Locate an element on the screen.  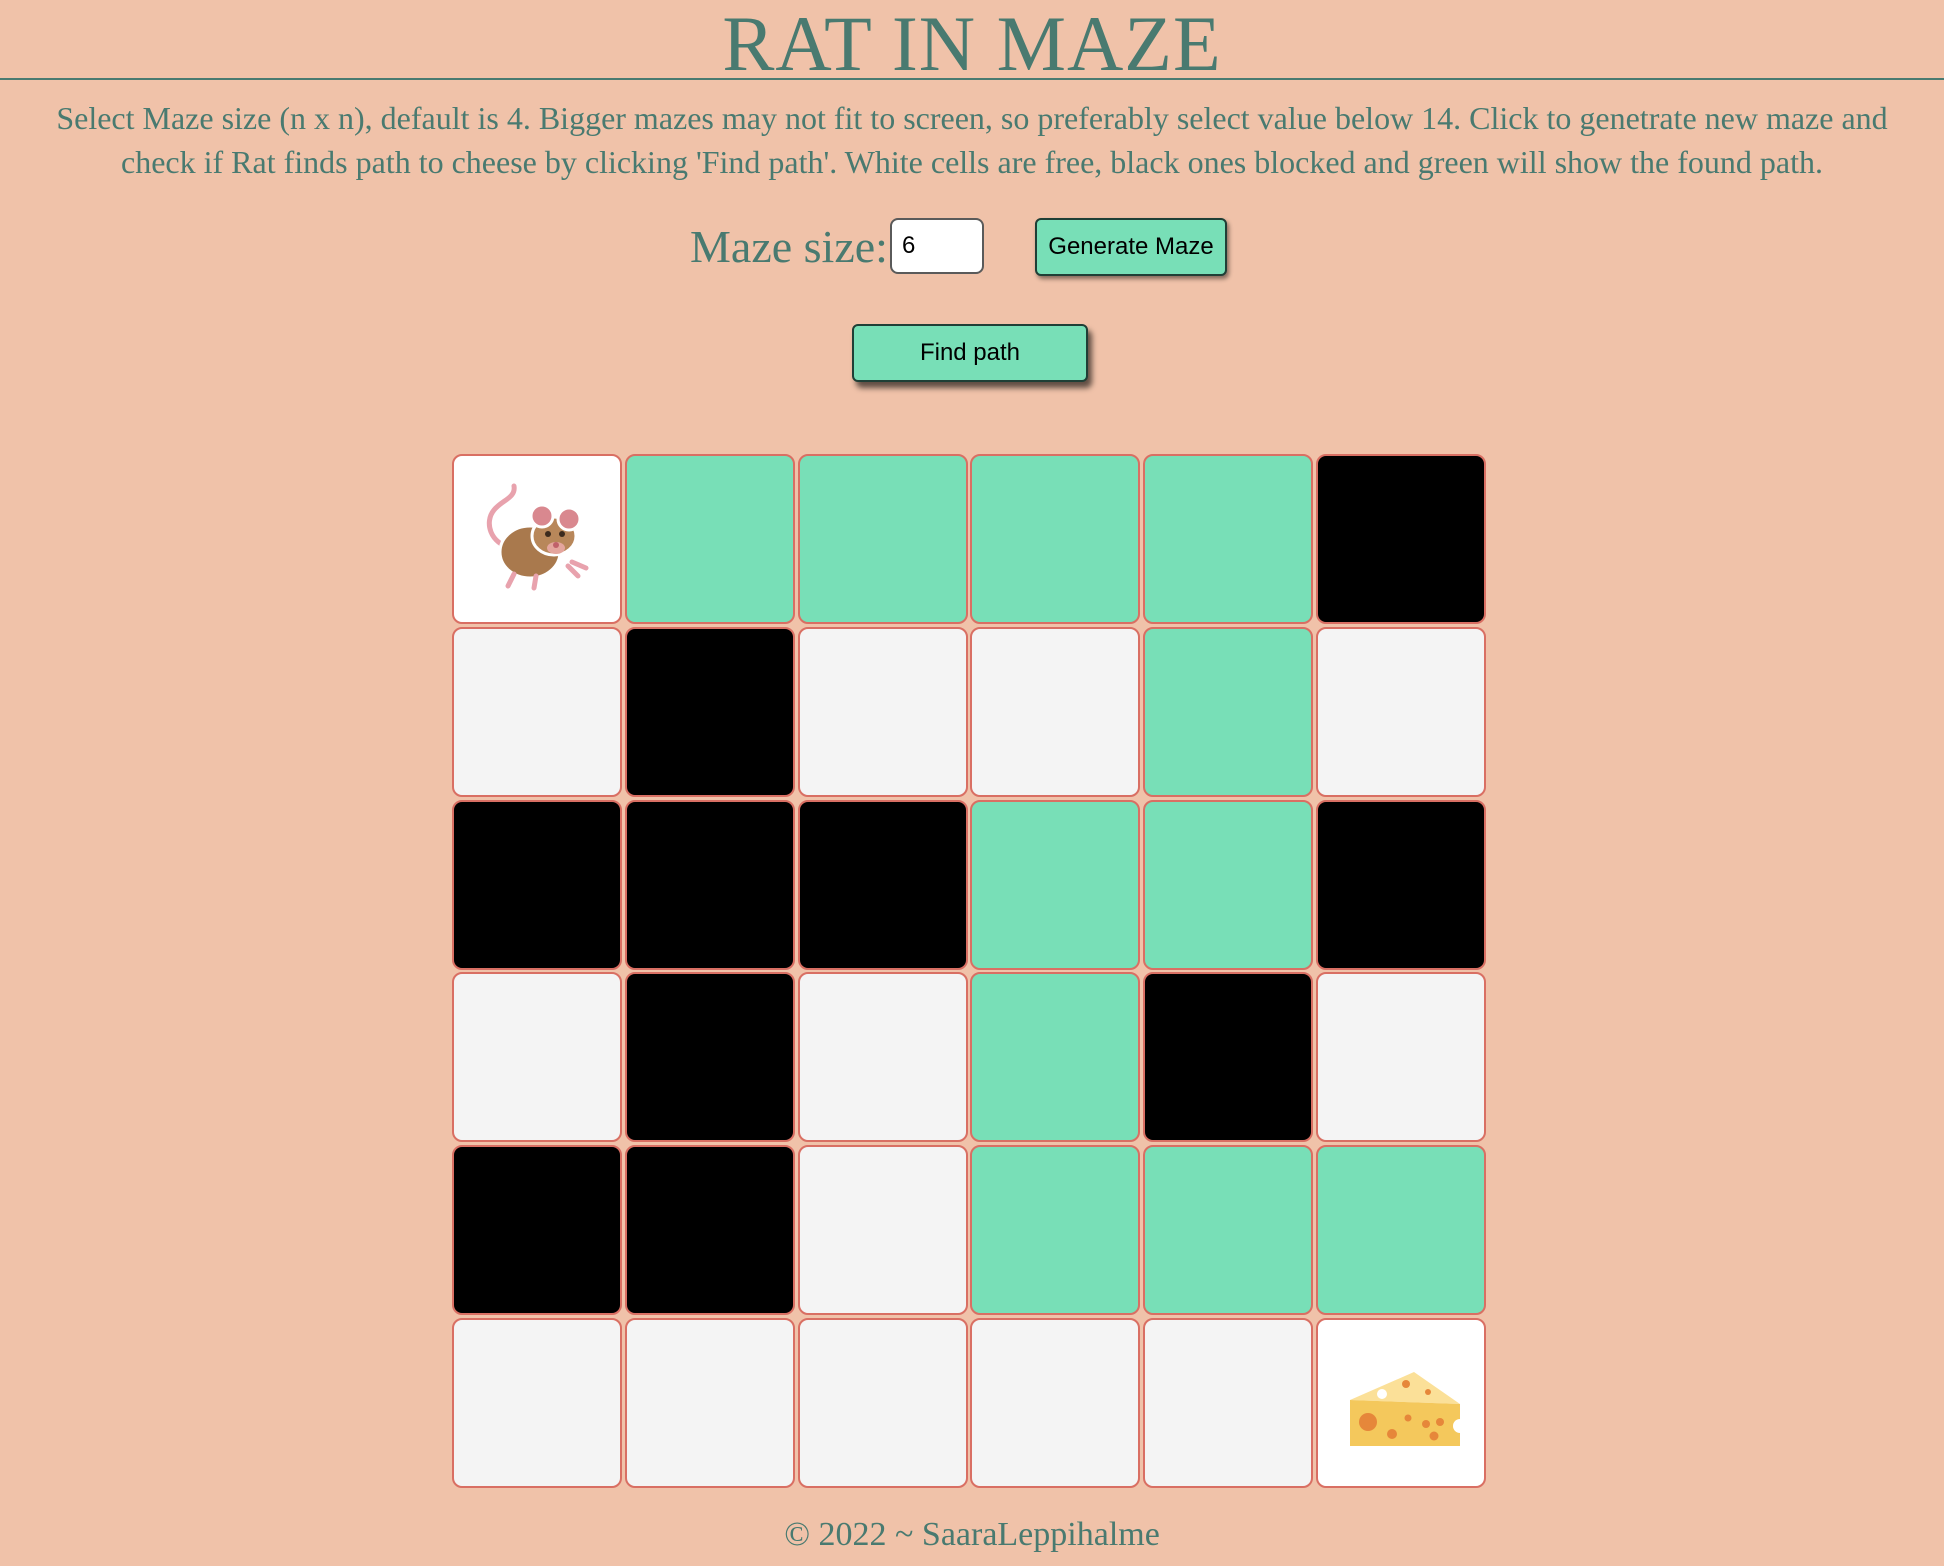
page-title: RAT IN MAZE is located at coordinates (972, 43).